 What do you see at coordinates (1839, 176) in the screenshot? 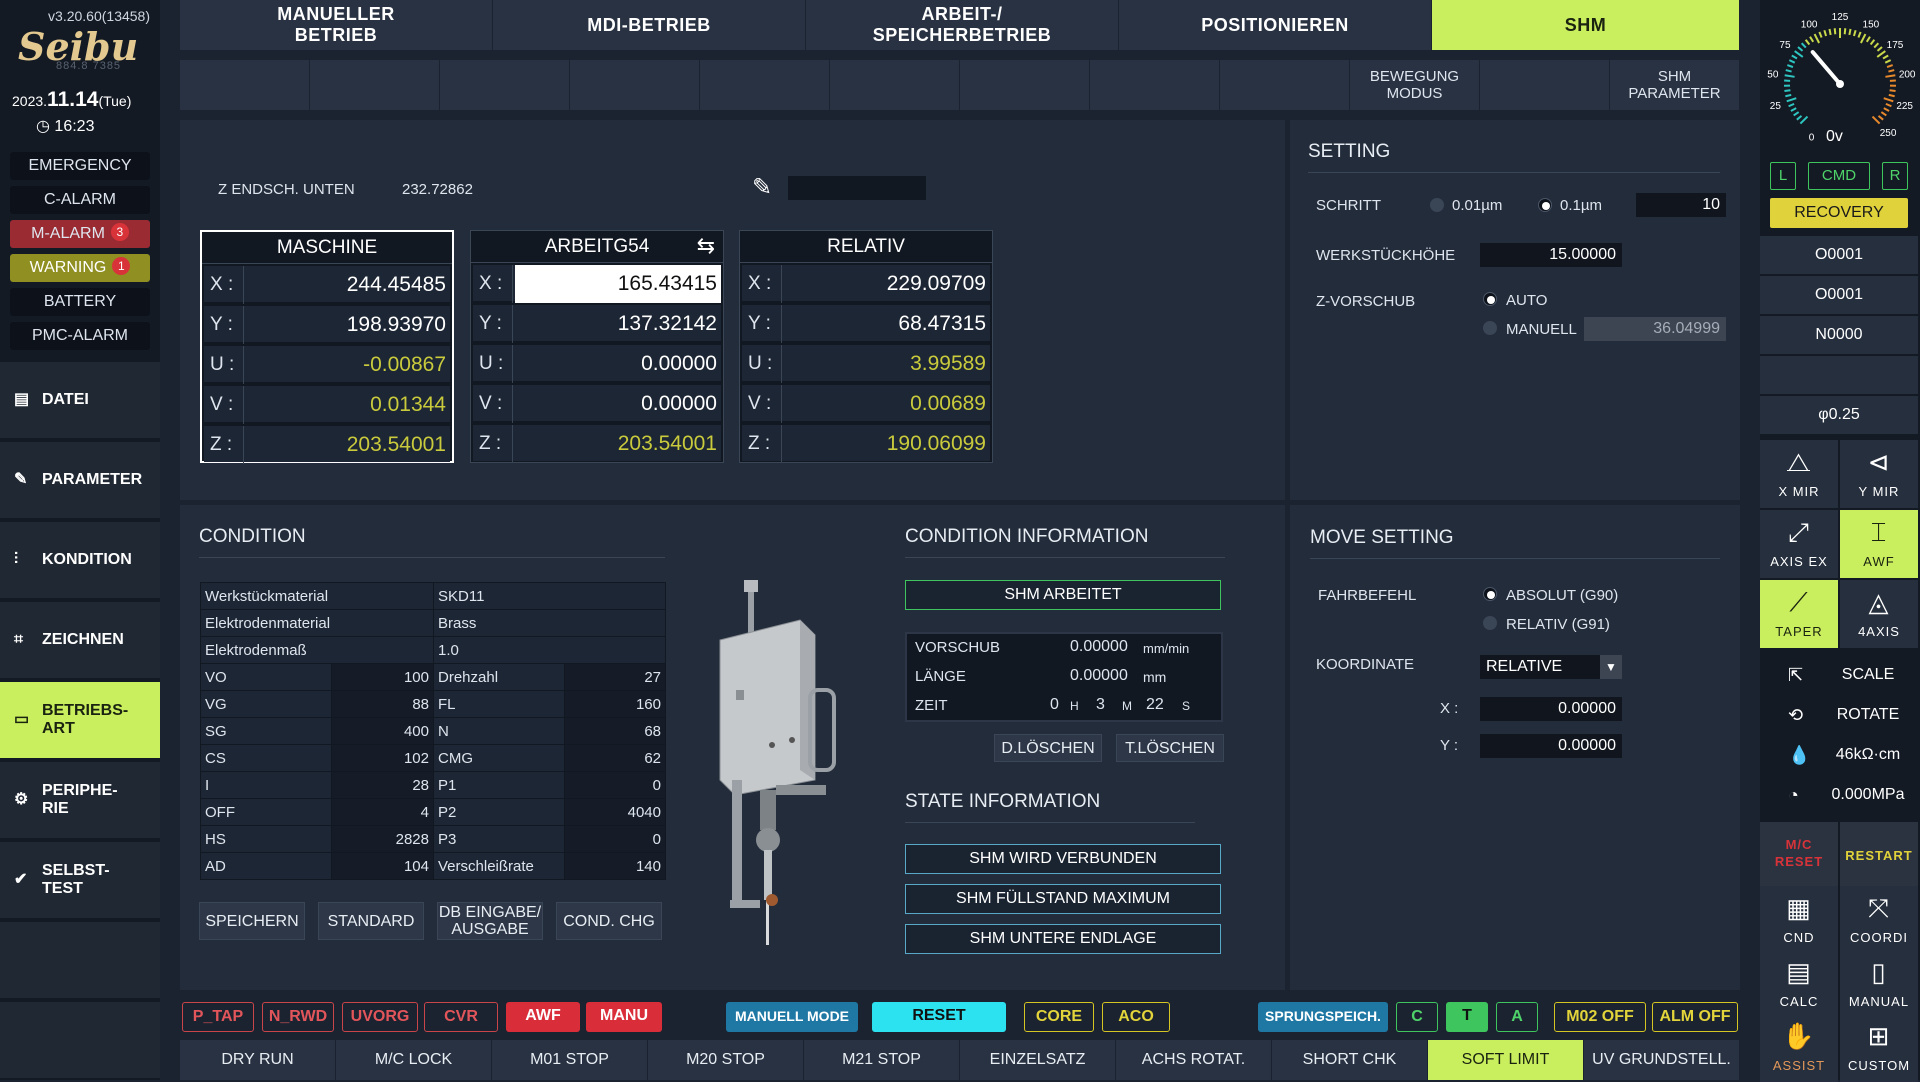
I see `cmd-button: CMD` at bounding box center [1839, 176].